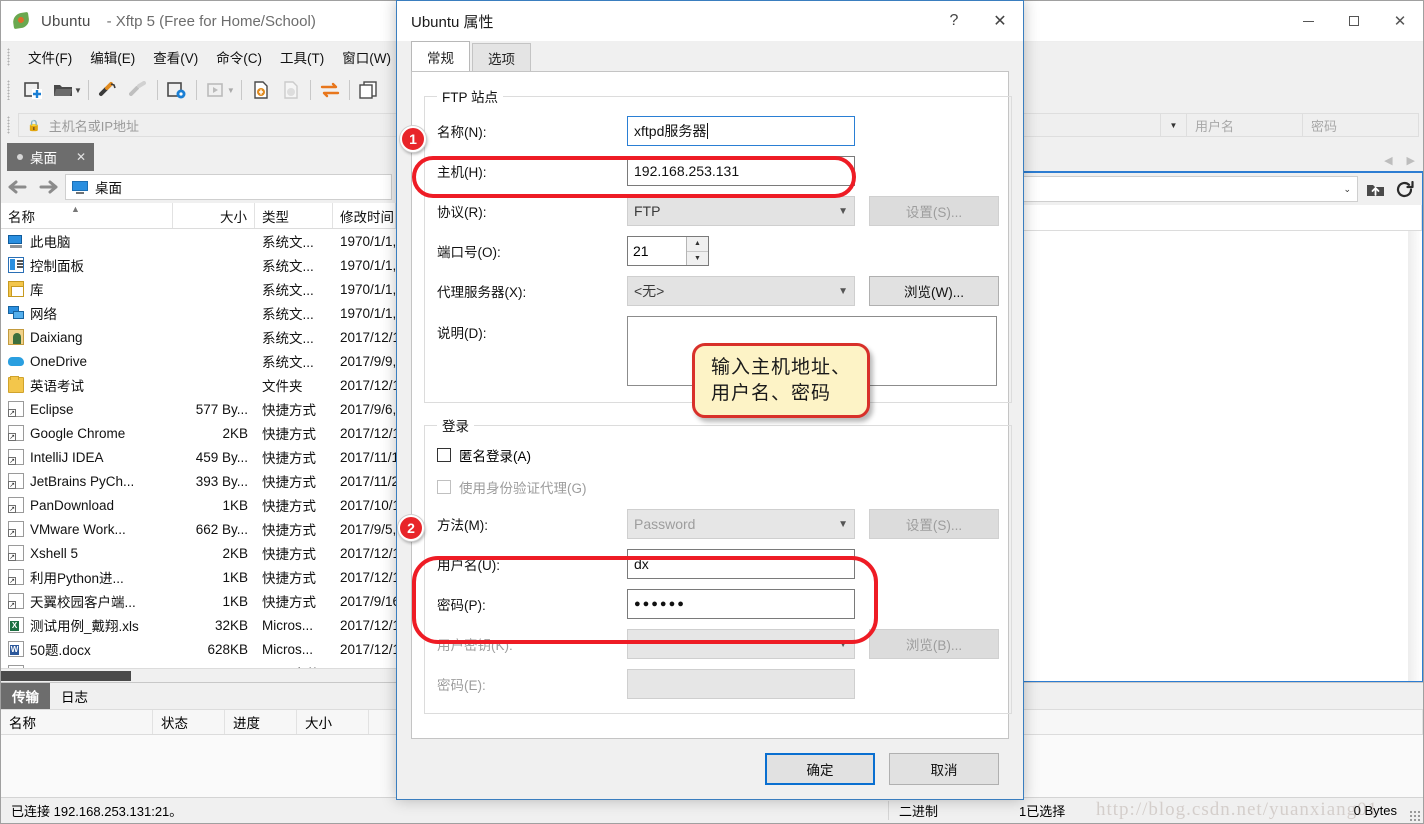  I want to click on minimize-button, so click(1308, 21).